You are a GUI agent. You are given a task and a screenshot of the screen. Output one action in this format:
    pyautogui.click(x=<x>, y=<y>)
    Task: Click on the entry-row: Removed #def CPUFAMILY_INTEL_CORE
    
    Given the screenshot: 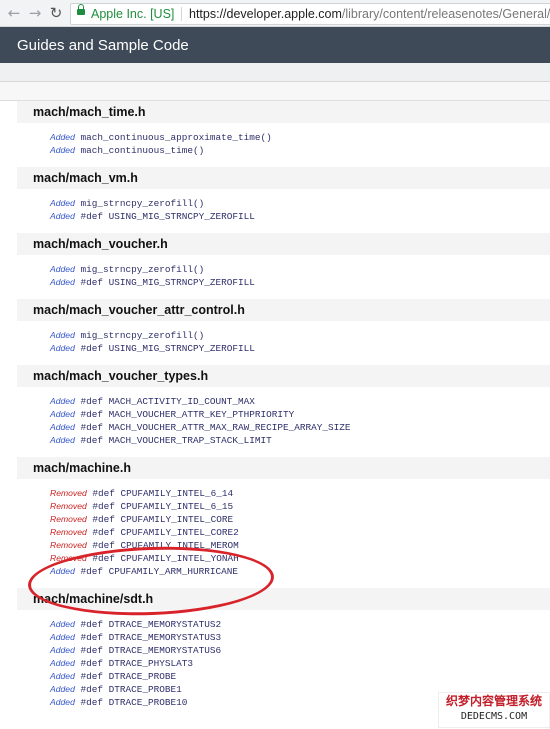 What is the action you would take?
    pyautogui.click(x=300, y=519)
    